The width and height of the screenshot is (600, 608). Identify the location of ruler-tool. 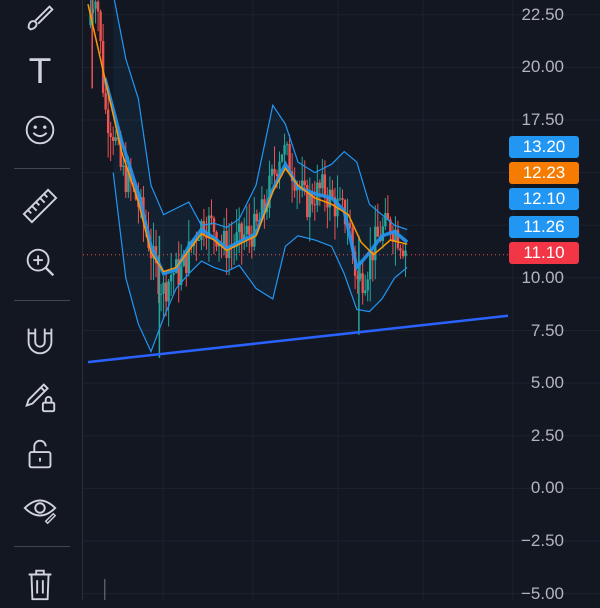
(40, 206).